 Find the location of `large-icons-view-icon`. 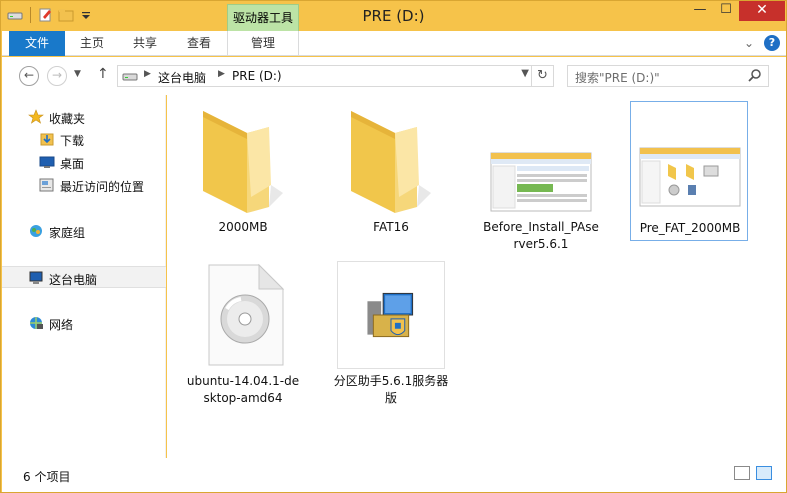

large-icons-view-icon is located at coordinates (764, 473).